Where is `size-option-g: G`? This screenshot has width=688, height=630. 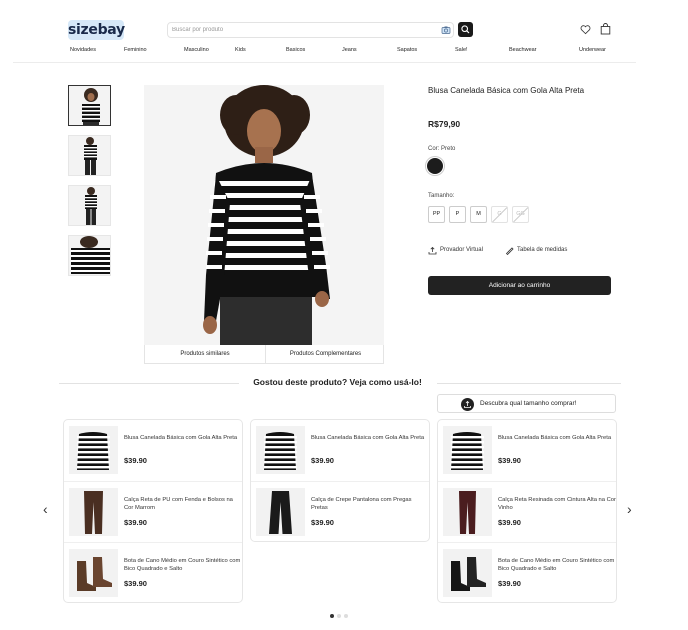
size-option-g: G is located at coordinates (499, 214).